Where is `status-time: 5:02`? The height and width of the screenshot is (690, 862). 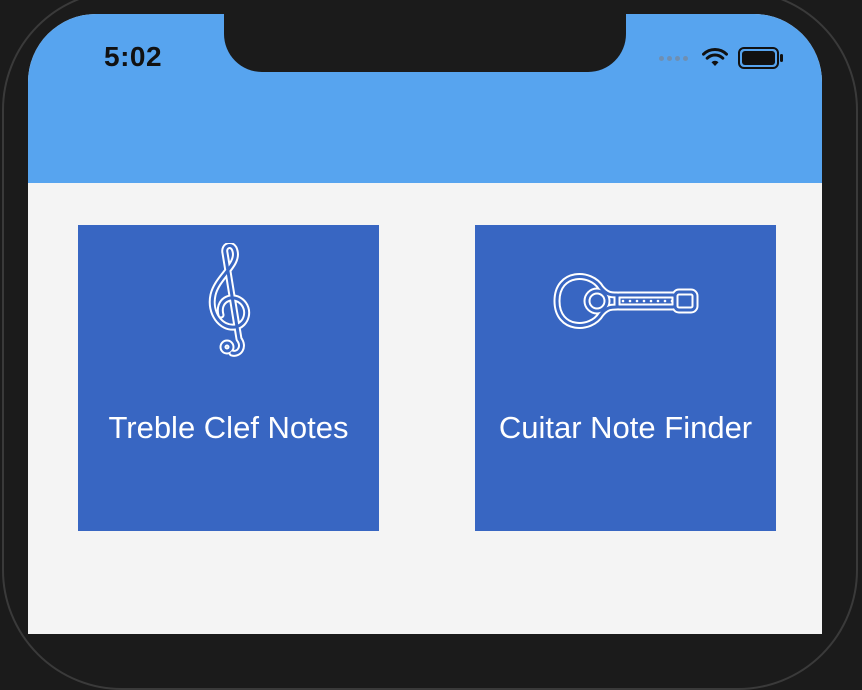
status-time: 5:02 is located at coordinates (133, 56).